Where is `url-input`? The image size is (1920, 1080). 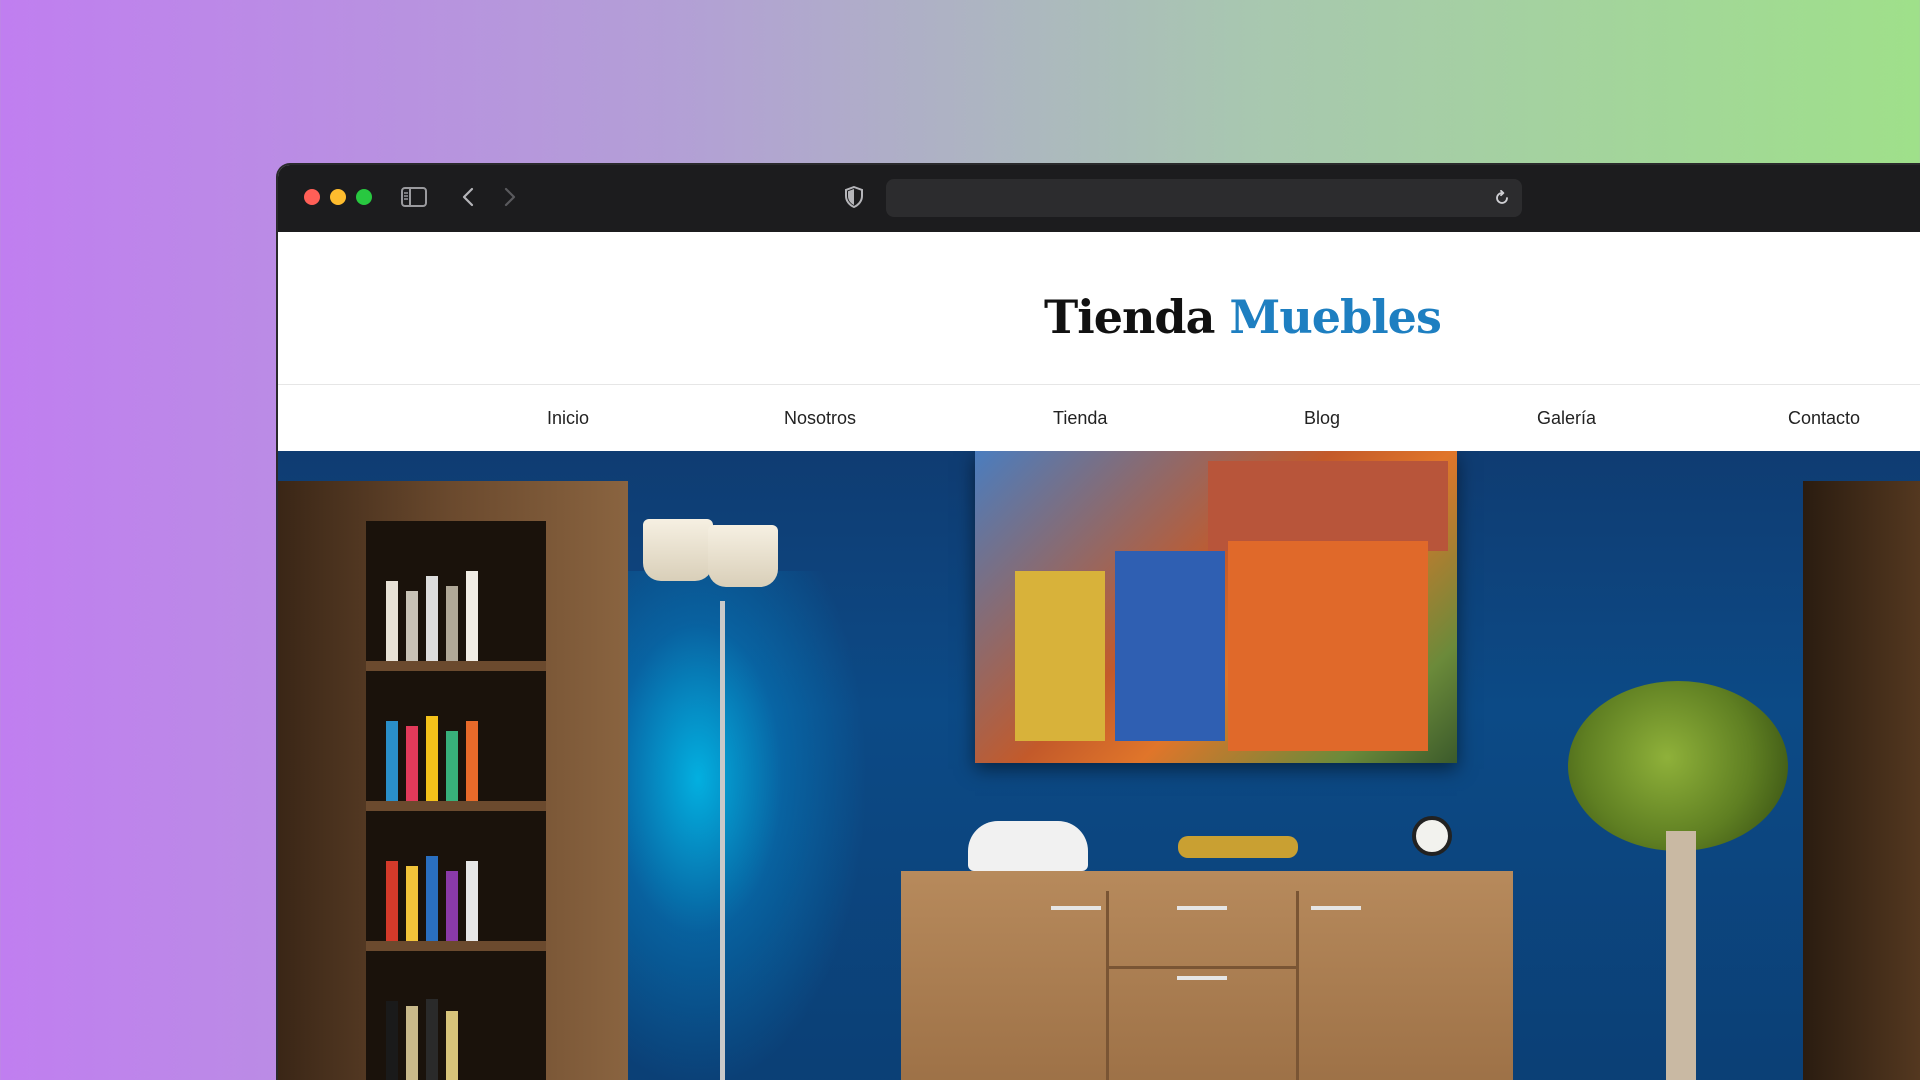
url-input is located at coordinates (1204, 198).